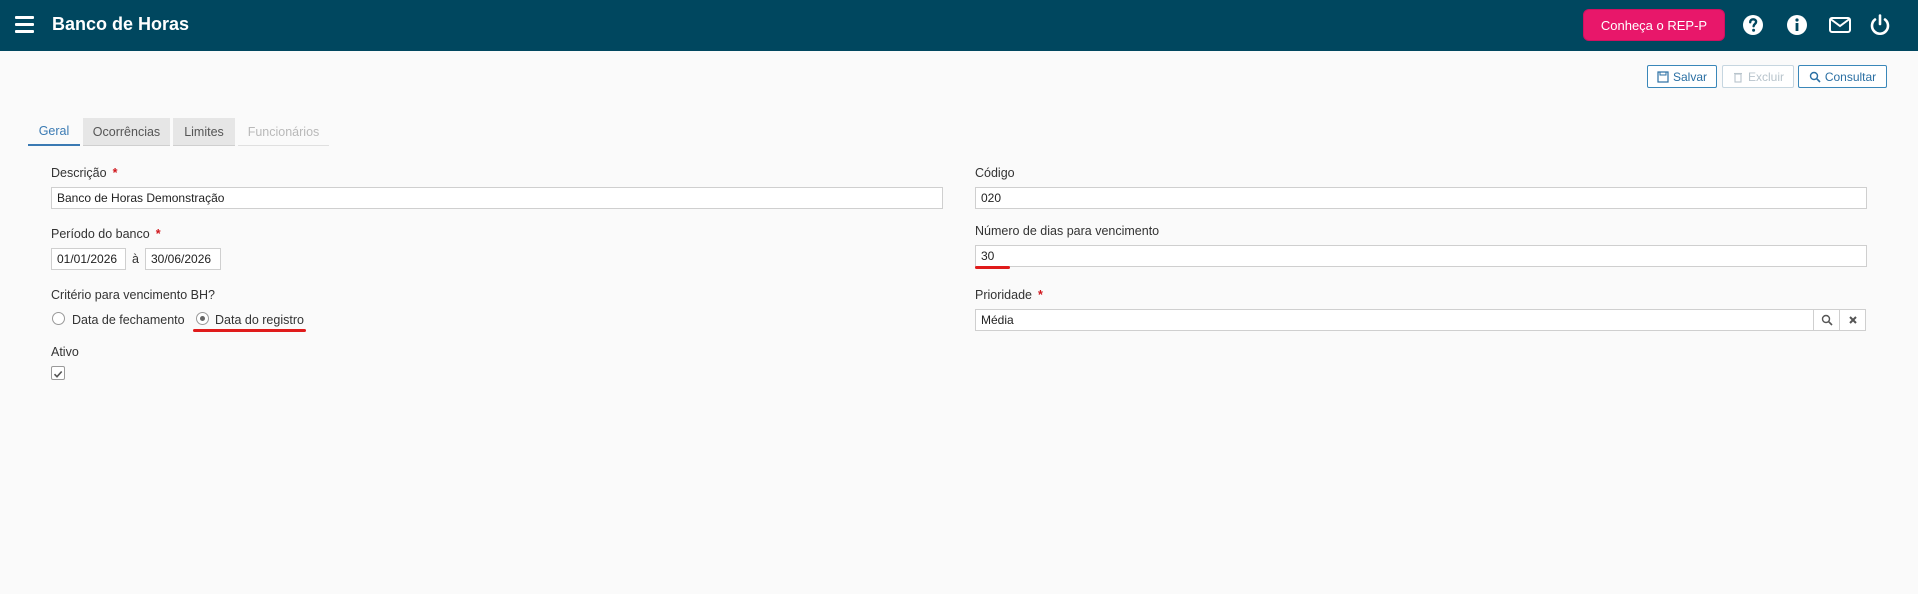 Image resolution: width=1918 pixels, height=594 pixels. What do you see at coordinates (202, 318) in the screenshot?
I see `radio-data-registro` at bounding box center [202, 318].